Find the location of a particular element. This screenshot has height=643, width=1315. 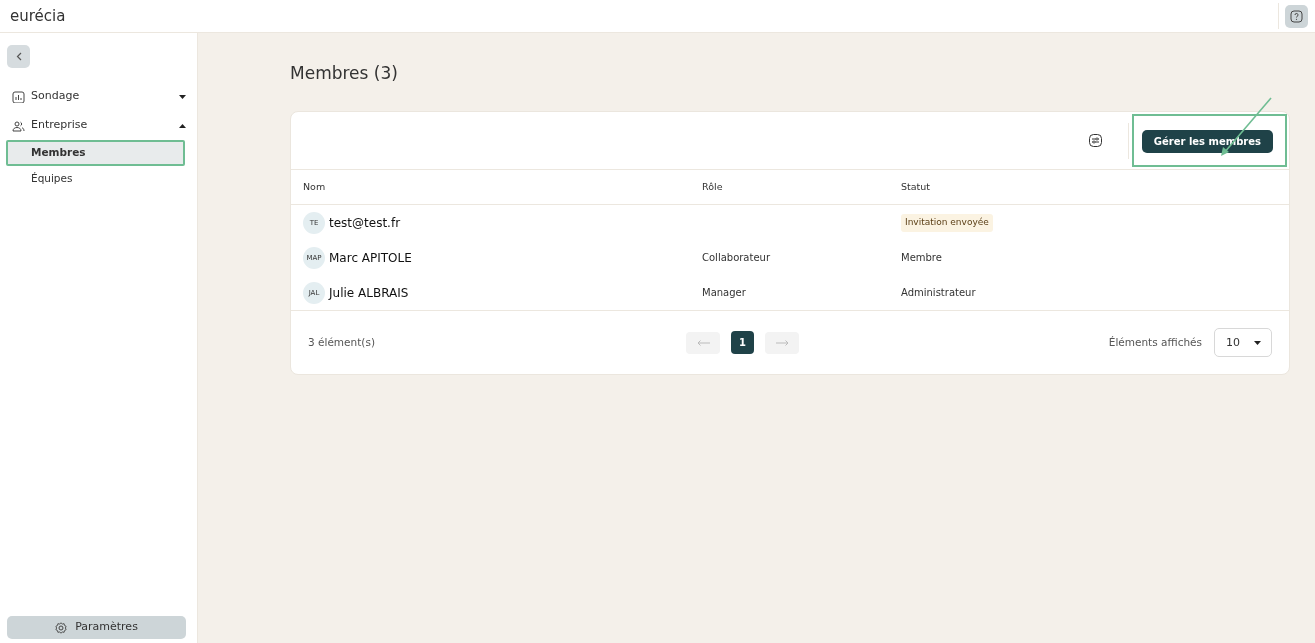

collapse-button is located at coordinates (18, 56).